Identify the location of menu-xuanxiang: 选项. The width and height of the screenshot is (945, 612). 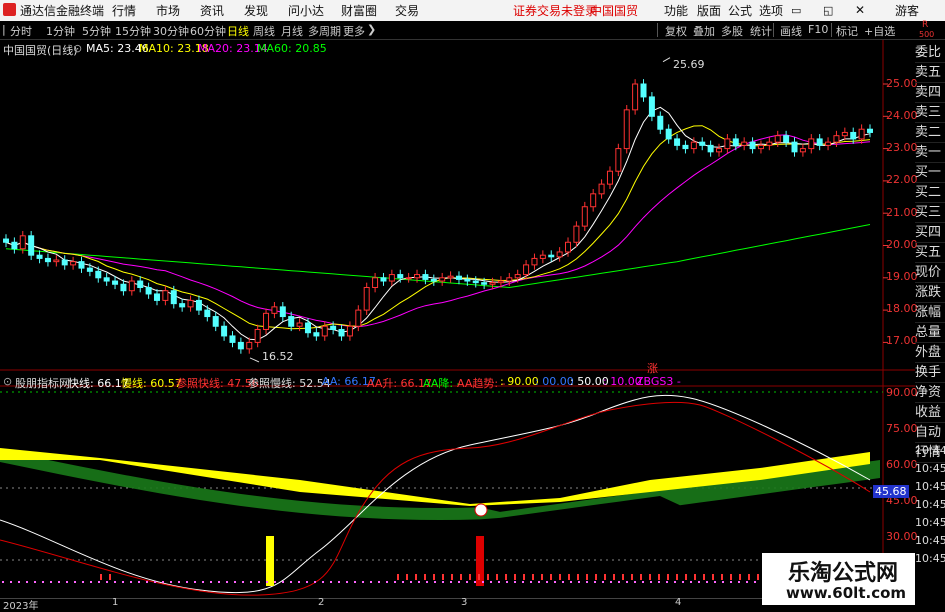
(771, 10).